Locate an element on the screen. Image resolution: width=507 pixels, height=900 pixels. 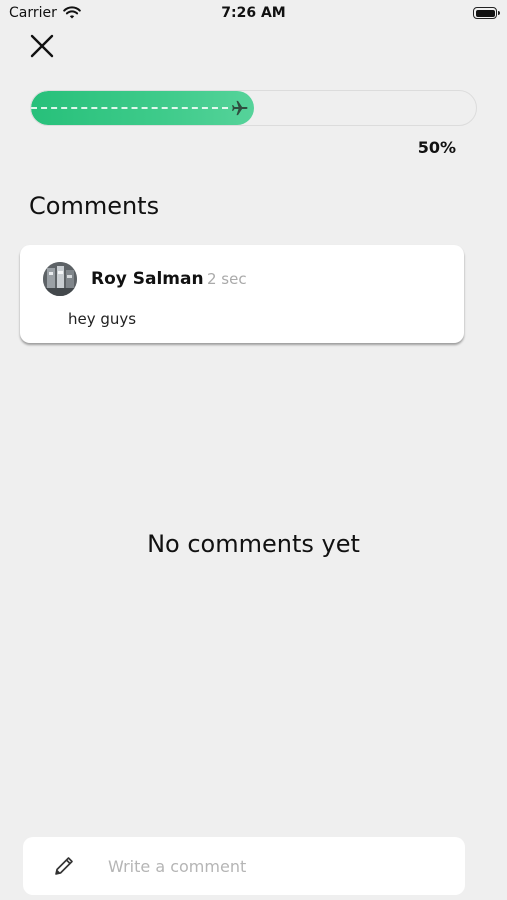
comment-timestamp: 2 sec is located at coordinates (227, 279).